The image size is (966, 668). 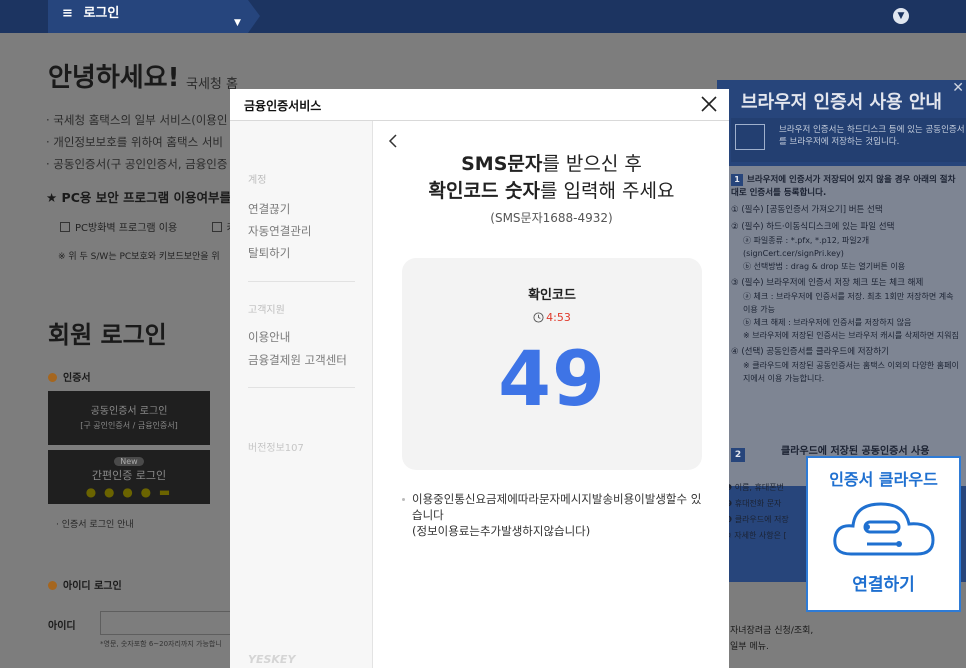 What do you see at coordinates (958, 88) in the screenshot?
I see `close-icon: ✕` at bounding box center [958, 88].